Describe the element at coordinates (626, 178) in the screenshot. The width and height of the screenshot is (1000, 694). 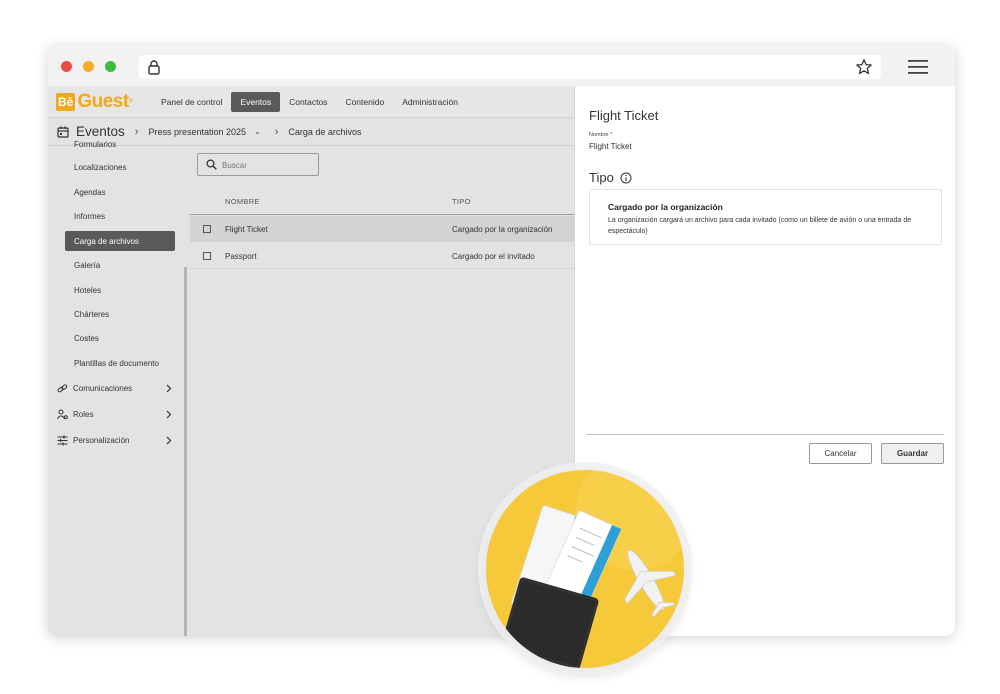
I see `info-icon` at that location.